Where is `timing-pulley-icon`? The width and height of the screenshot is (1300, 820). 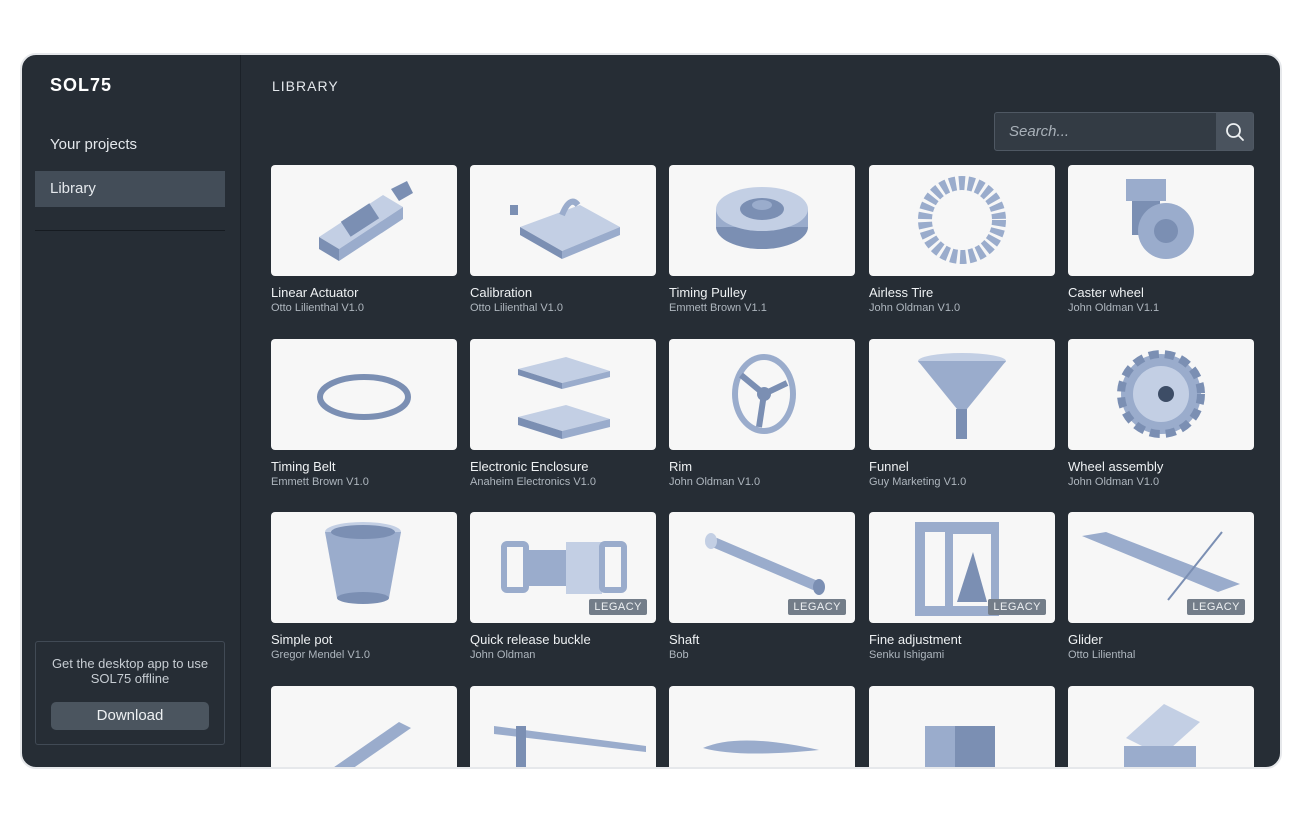 timing-pulley-icon is located at coordinates (762, 218).